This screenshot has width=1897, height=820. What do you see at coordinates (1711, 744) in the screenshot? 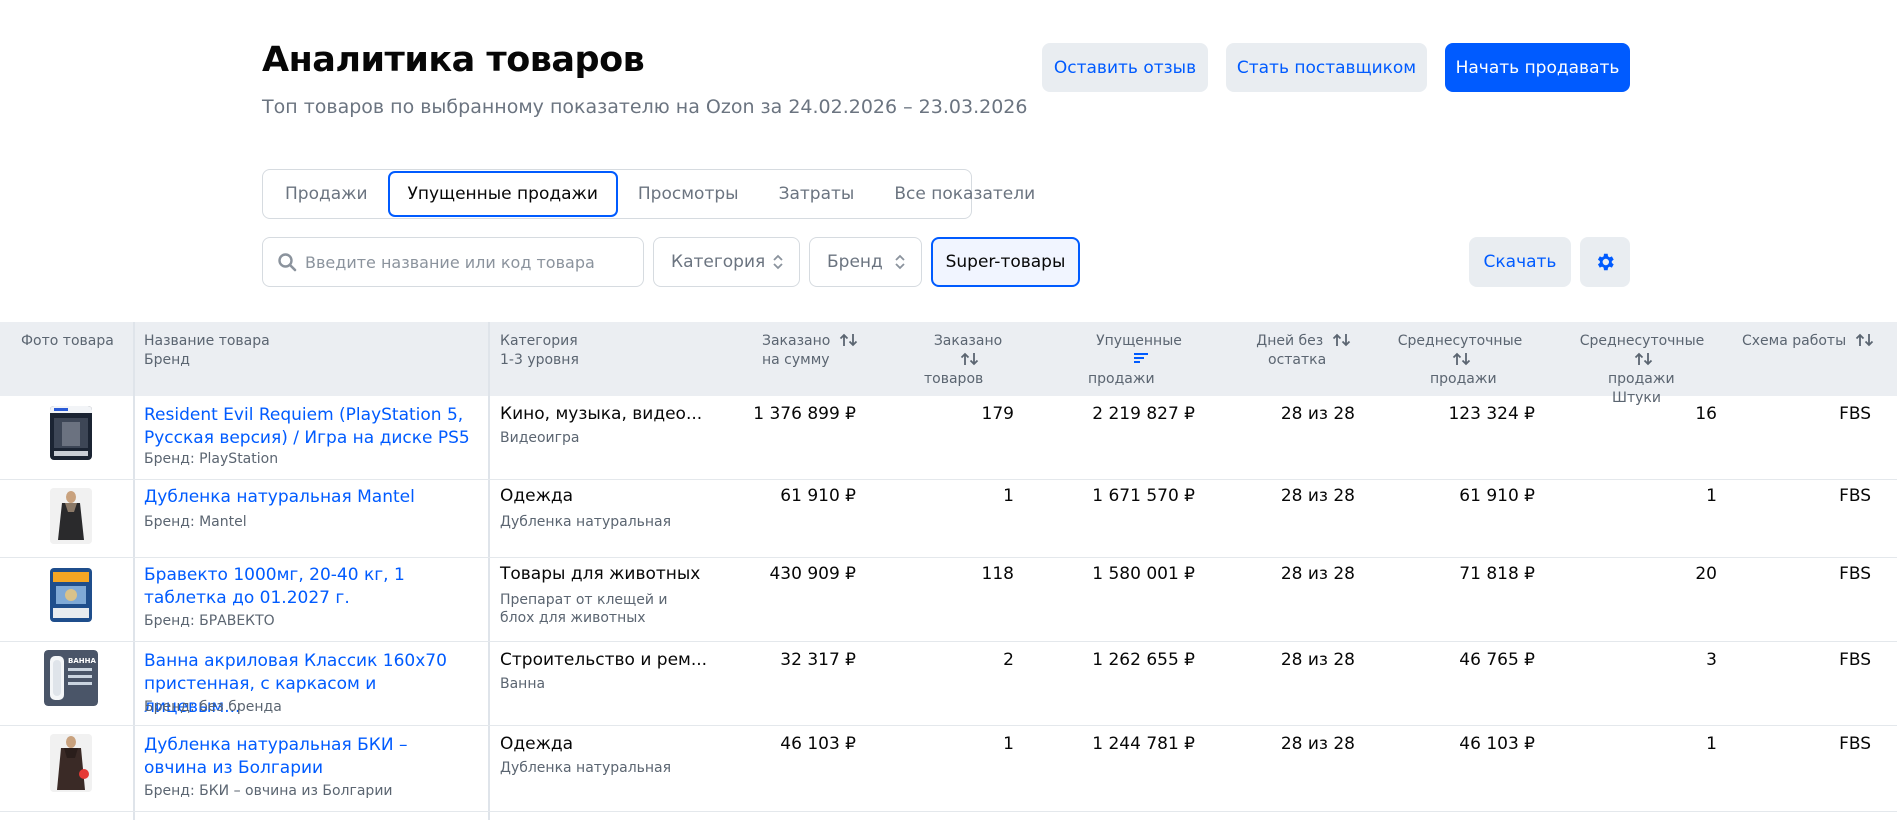
I see `avg-daily-qty-value: 1` at bounding box center [1711, 744].